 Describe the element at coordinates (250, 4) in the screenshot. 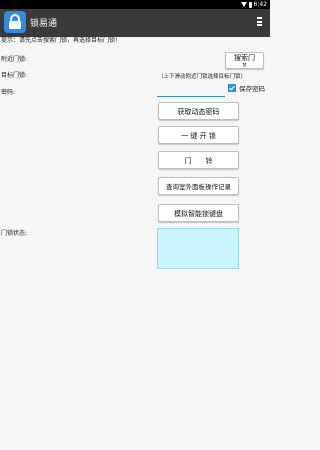

I see `battery-icon` at that location.